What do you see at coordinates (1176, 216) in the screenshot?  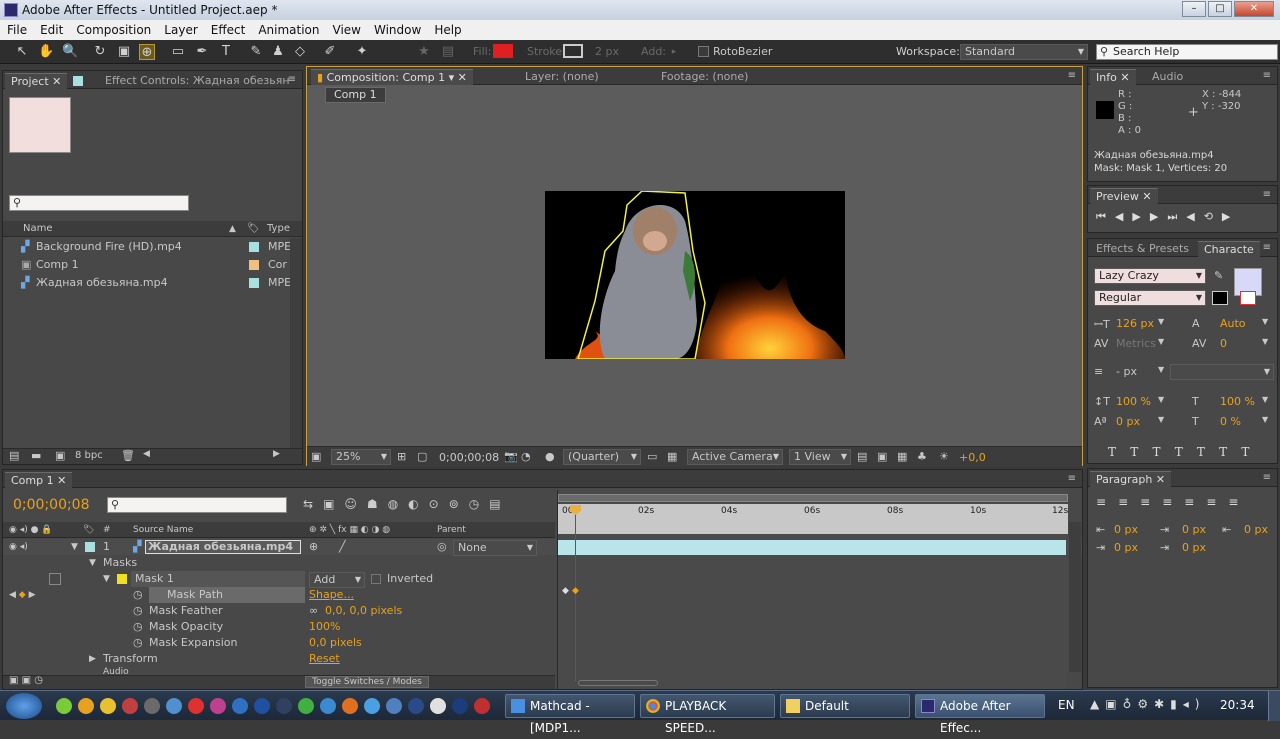 I see `last-frame-icon: ⏭` at bounding box center [1176, 216].